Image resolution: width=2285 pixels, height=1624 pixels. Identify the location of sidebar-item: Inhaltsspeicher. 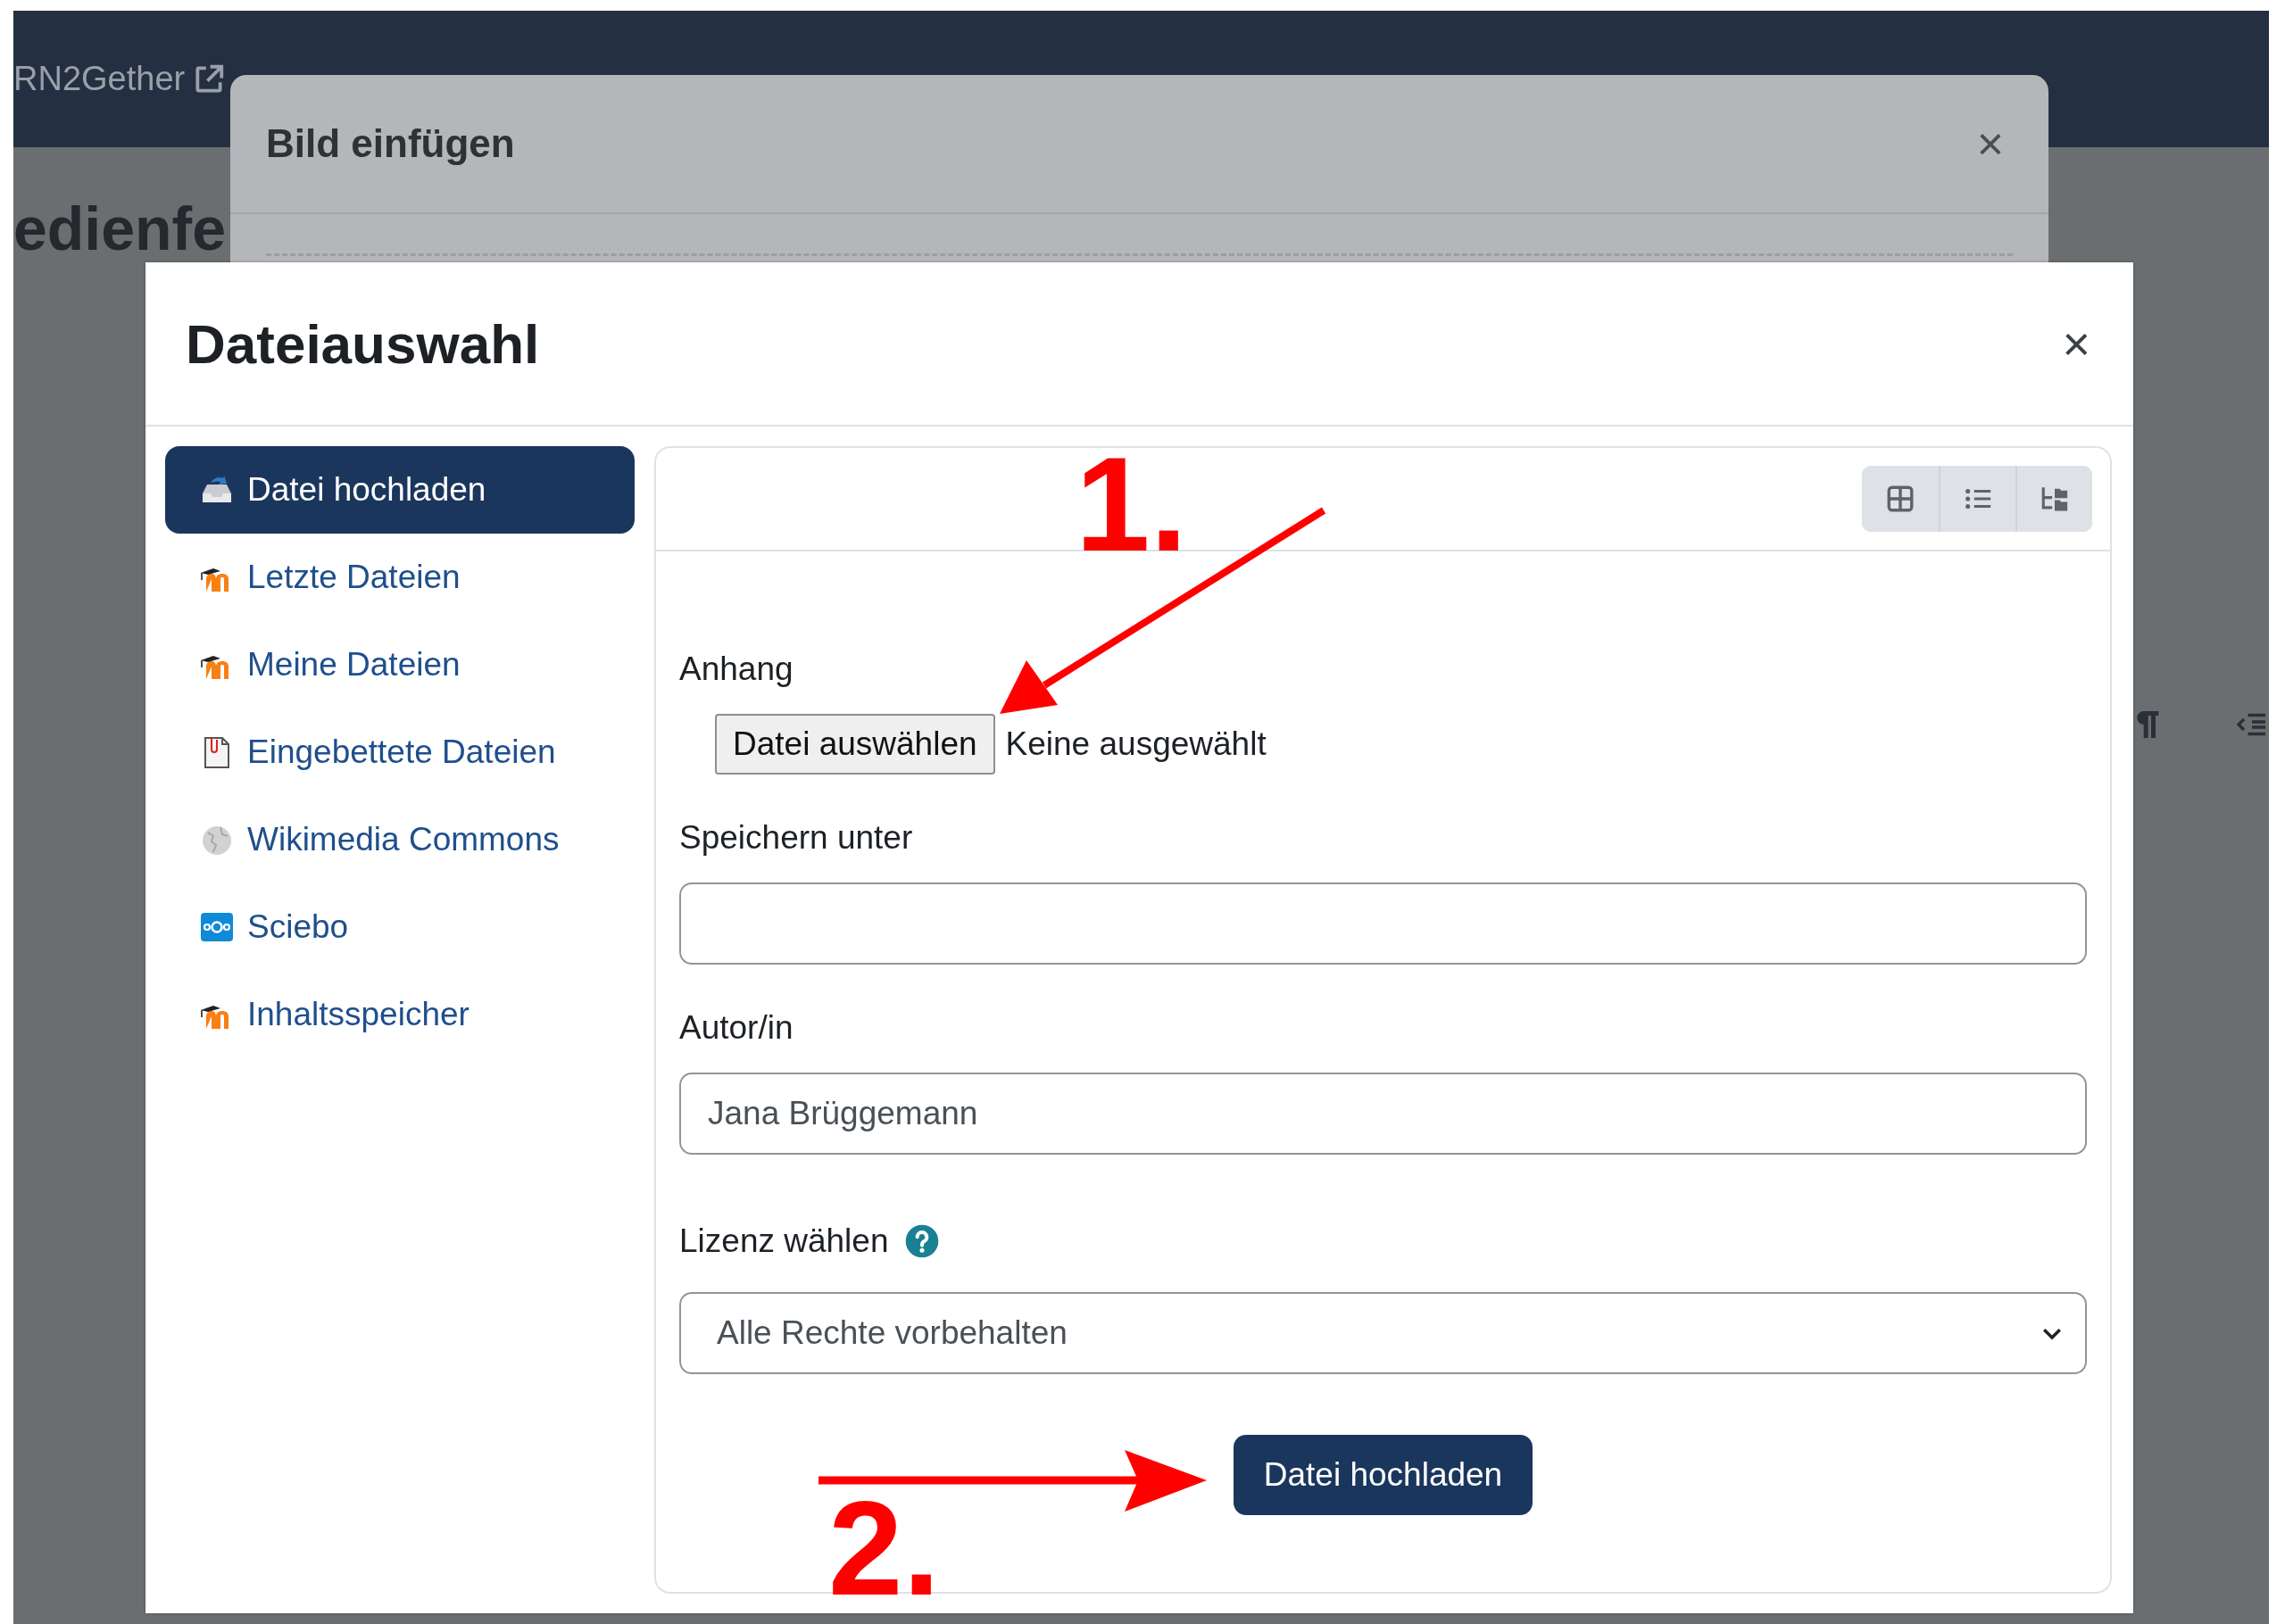
(400, 1014).